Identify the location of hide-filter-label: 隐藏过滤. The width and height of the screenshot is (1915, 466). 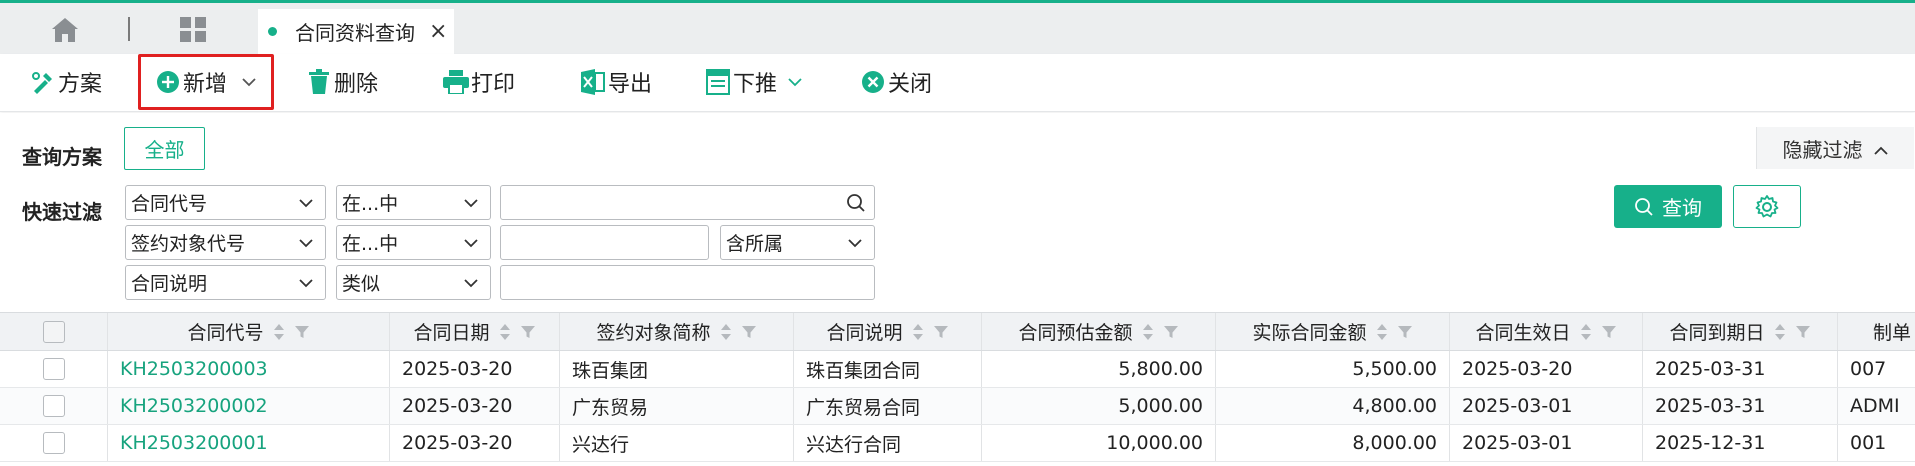
(1822, 149).